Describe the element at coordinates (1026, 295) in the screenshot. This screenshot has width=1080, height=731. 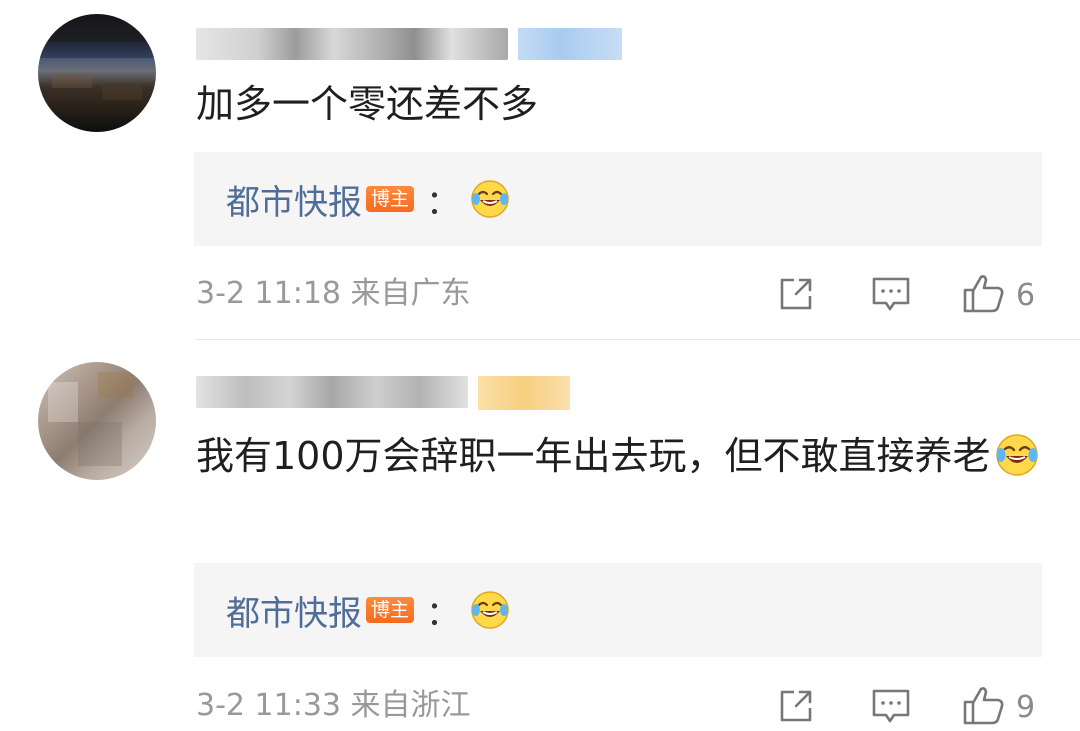
I see `like-count: 6` at that location.